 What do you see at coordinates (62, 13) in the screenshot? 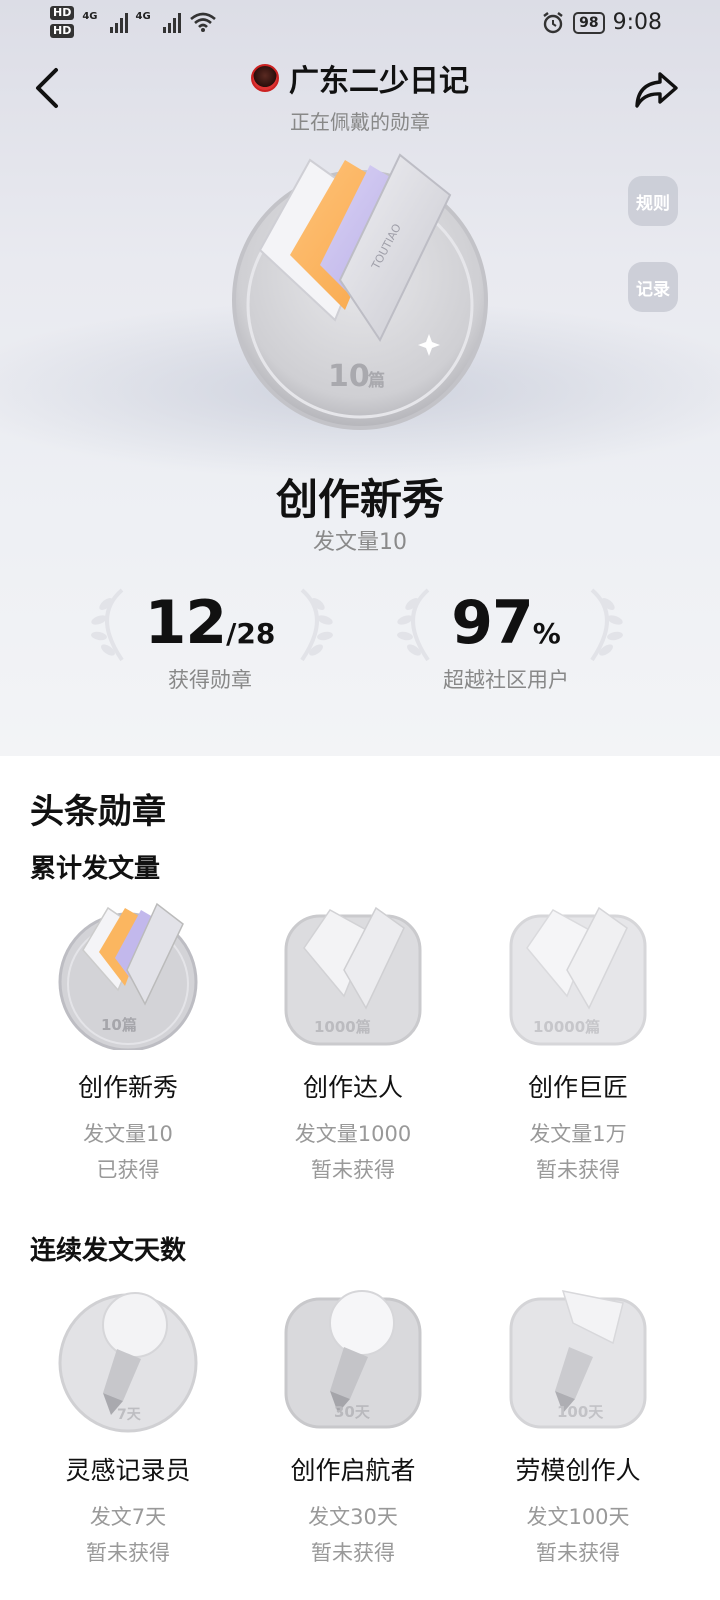
I see `hd-badge-1: HD` at bounding box center [62, 13].